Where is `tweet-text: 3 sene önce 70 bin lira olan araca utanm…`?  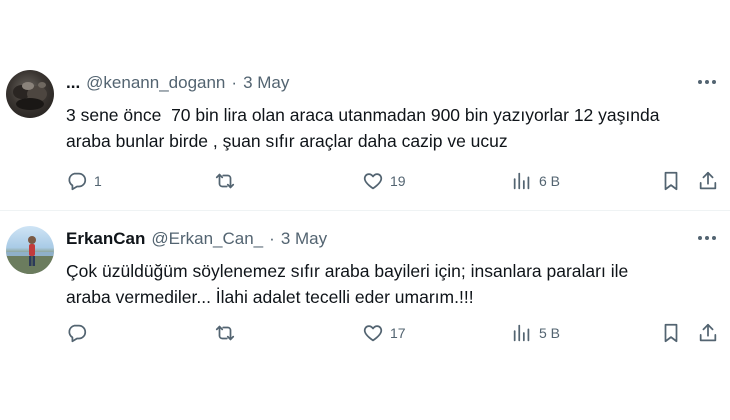
tweet-text: 3 sene önce 70 bin lira olan araca utanm… is located at coordinates (363, 128).